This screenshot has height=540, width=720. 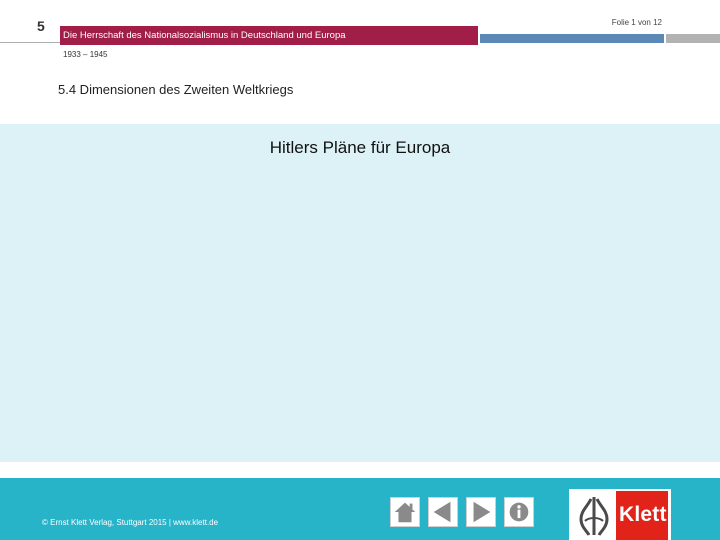 I want to click on chapter-number: 5, so click(x=41, y=26).